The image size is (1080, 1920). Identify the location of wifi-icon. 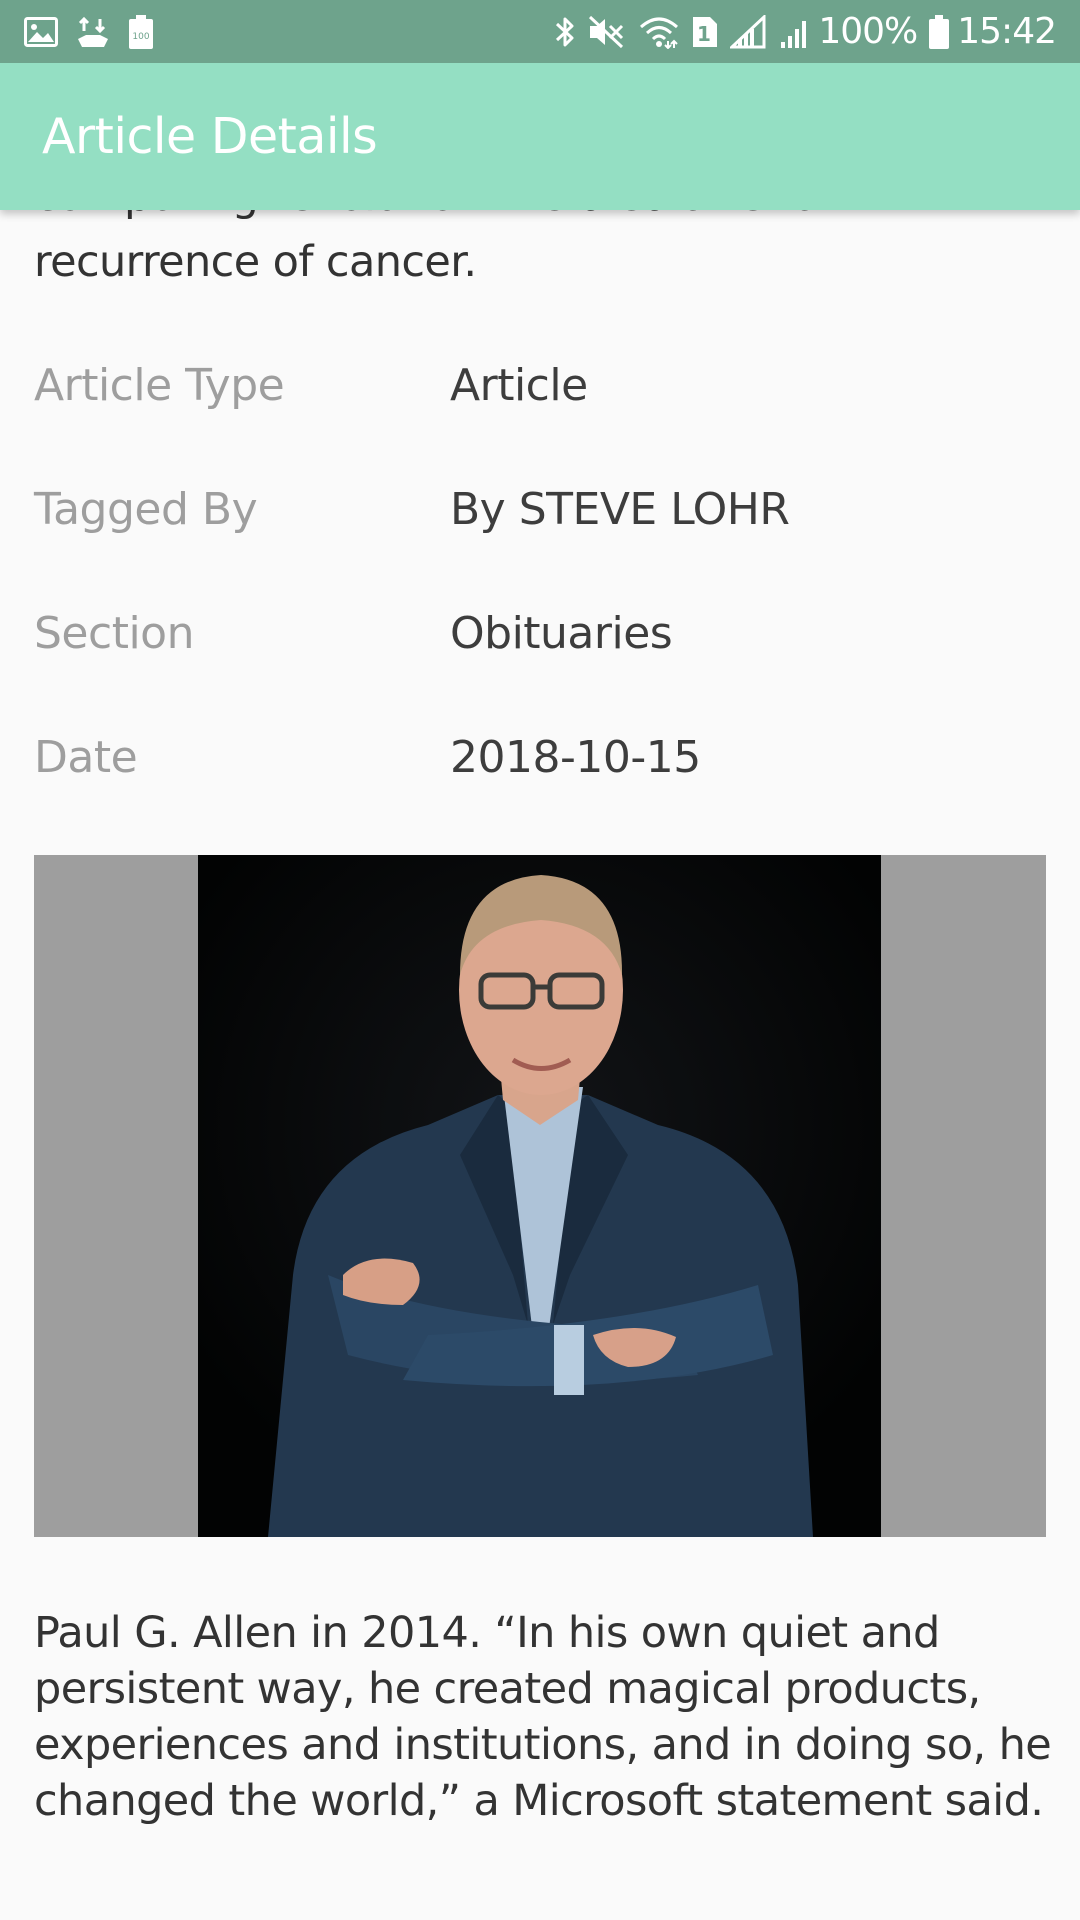
(659, 33).